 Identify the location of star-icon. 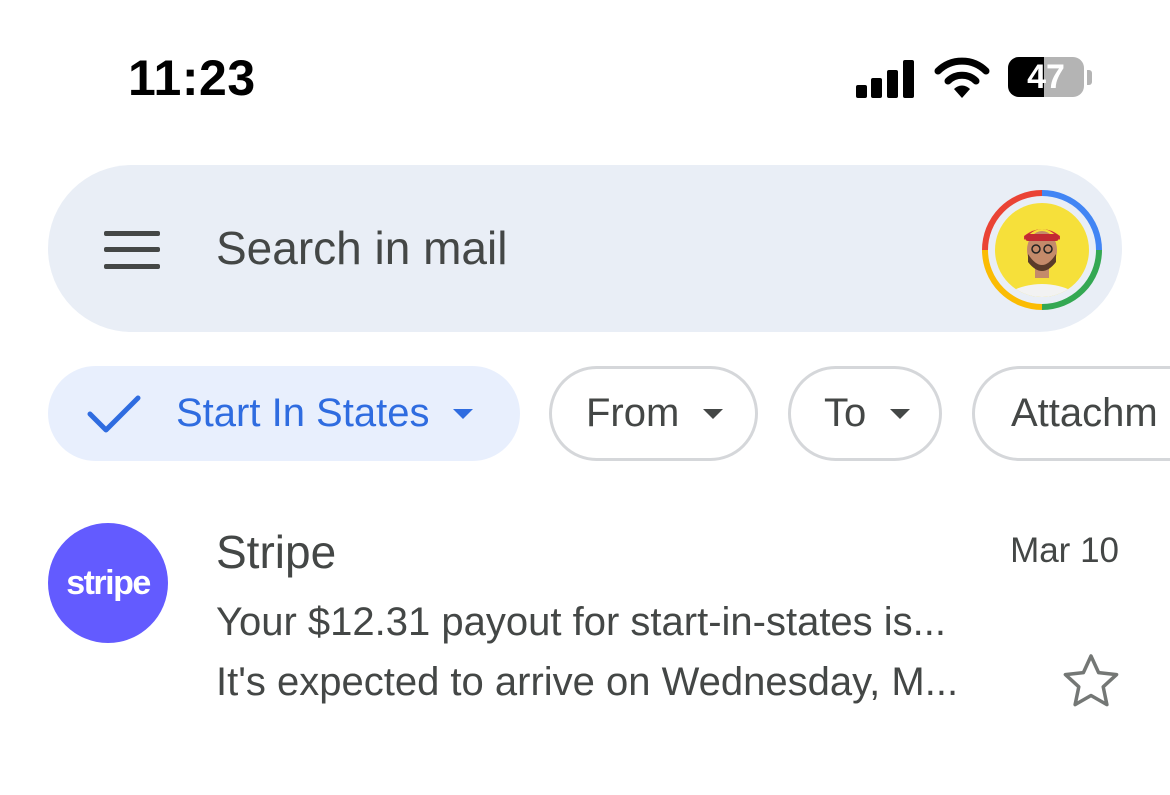
(1091, 681).